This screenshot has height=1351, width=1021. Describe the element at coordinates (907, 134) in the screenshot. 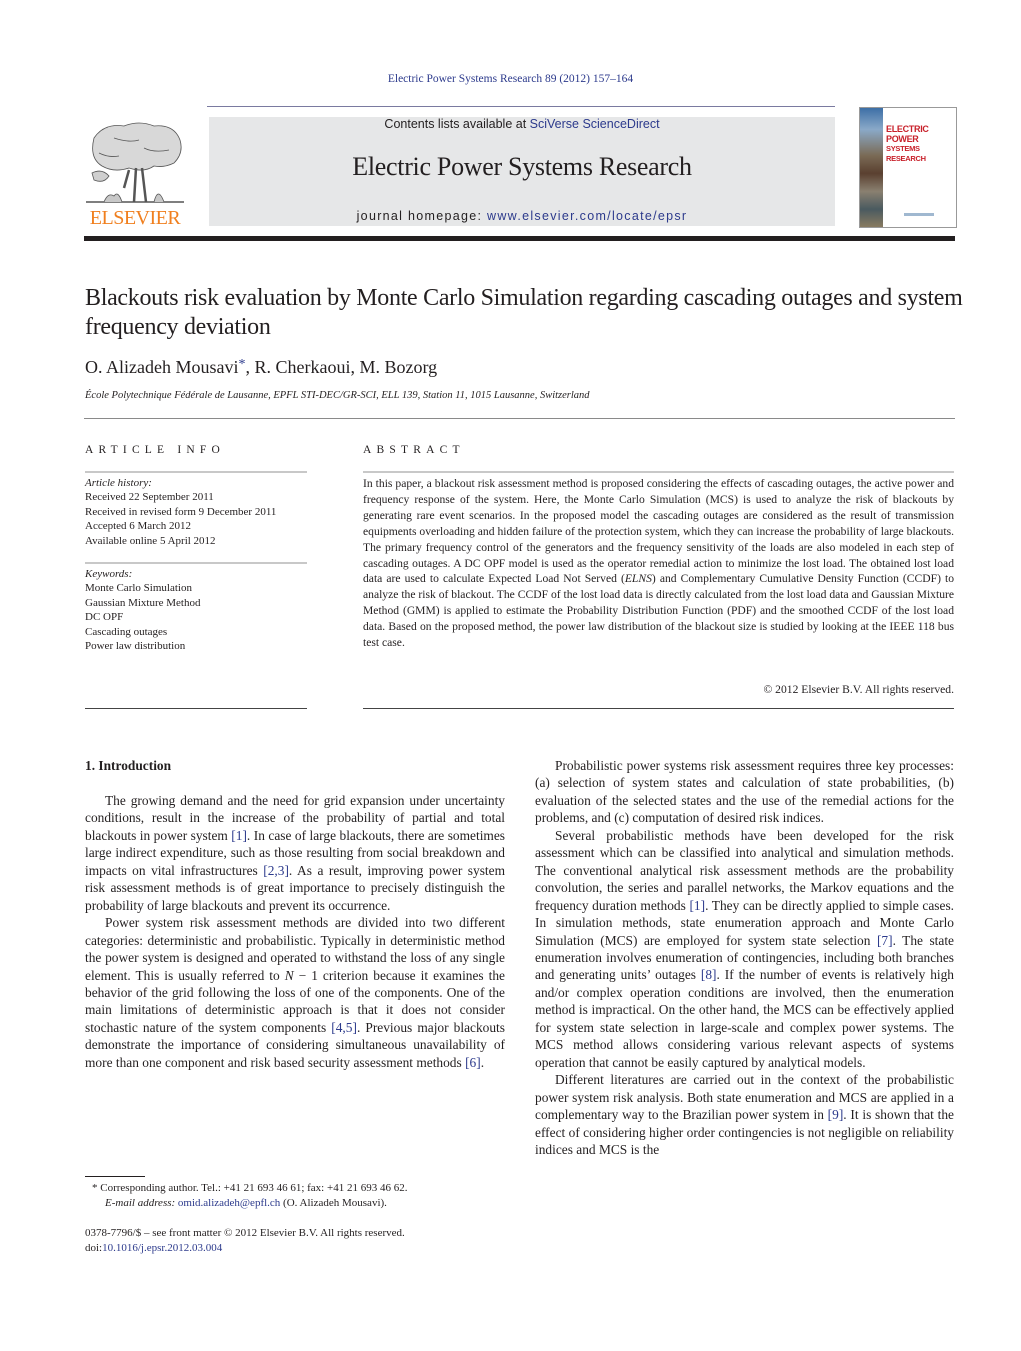

I see `cover-title-line1: ELECTRIC POWER` at that location.